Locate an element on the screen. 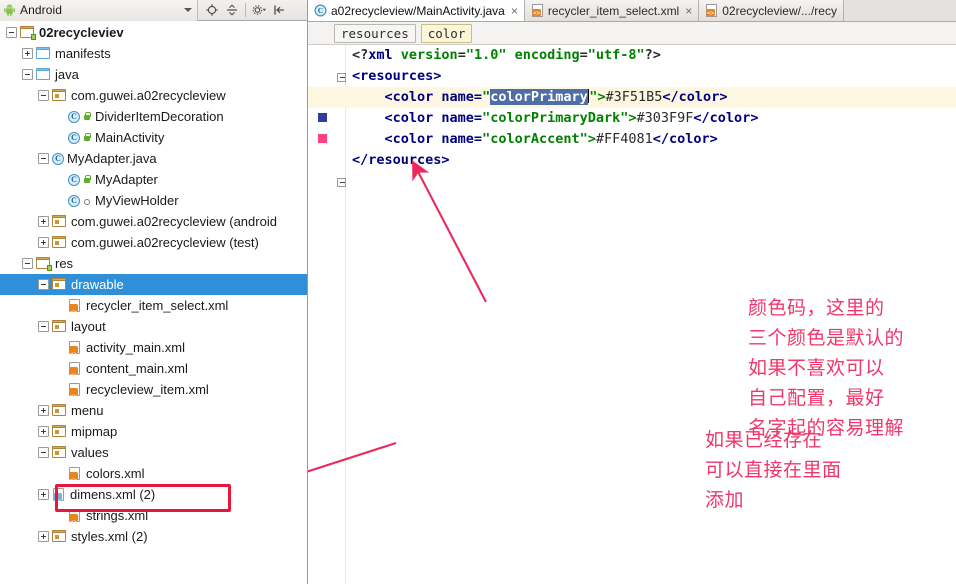 The width and height of the screenshot is (956, 584). breadcrumb-crumb: color is located at coordinates (446, 33).